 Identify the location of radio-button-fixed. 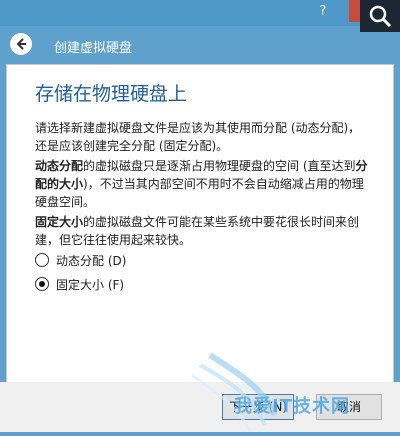
(42, 284).